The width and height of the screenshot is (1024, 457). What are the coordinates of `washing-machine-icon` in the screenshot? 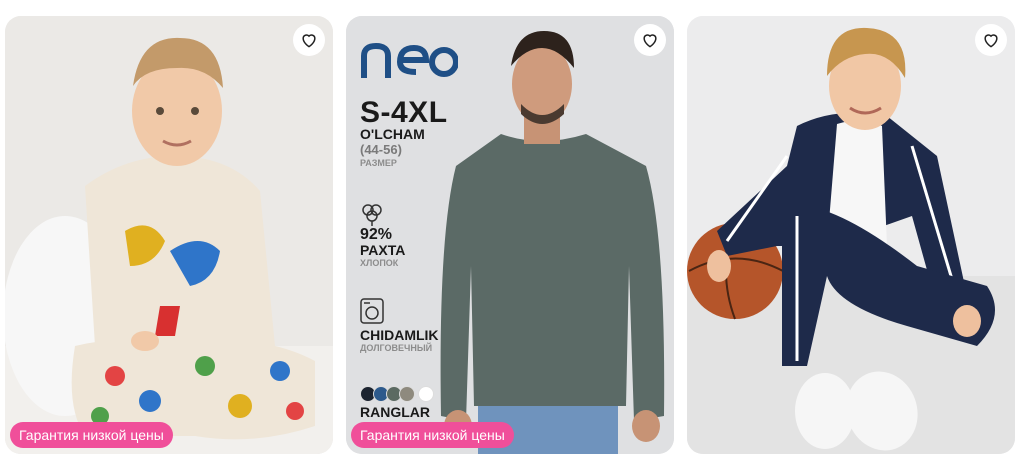 It's located at (372, 311).